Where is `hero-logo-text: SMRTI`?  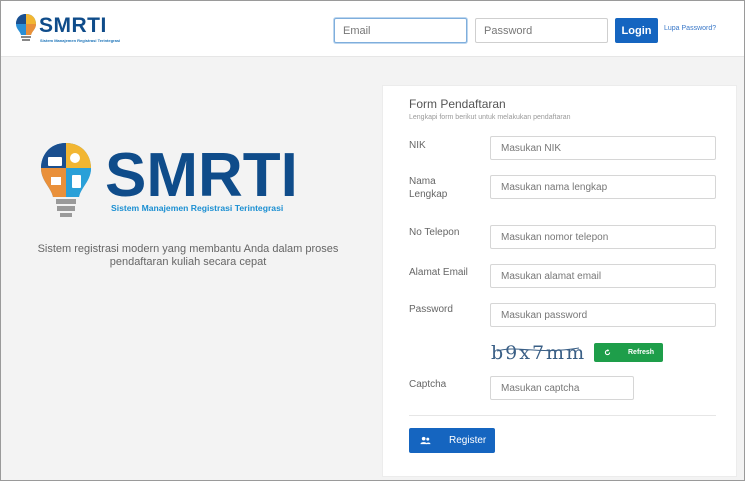
hero-logo-text: SMRTI is located at coordinates (201, 175).